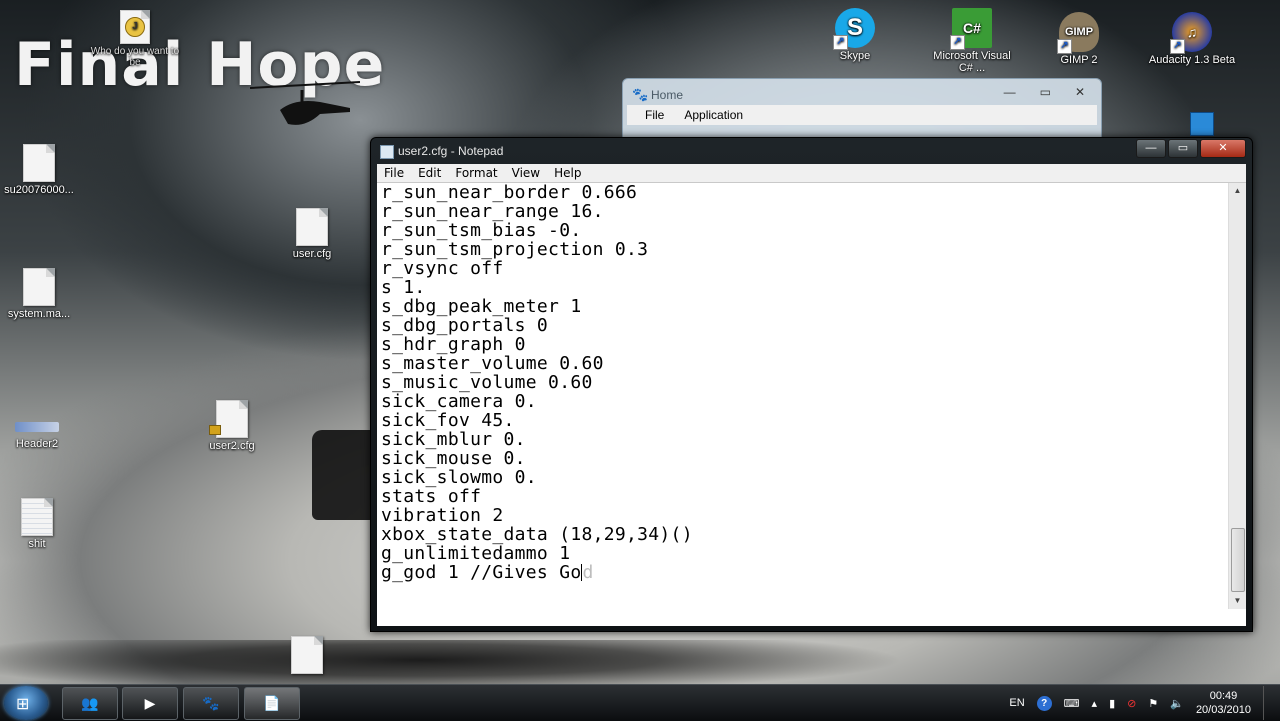 Image resolution: width=1280 pixels, height=721 pixels. What do you see at coordinates (1112, 703) in the screenshot?
I see `battery-icon: ▮` at bounding box center [1112, 703].